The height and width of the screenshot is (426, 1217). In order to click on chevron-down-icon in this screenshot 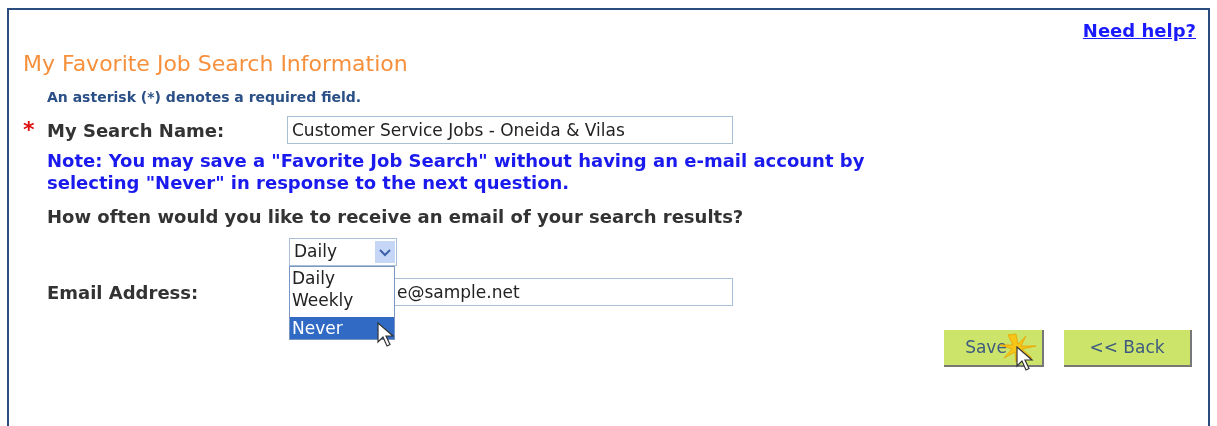, I will do `click(385, 252)`.